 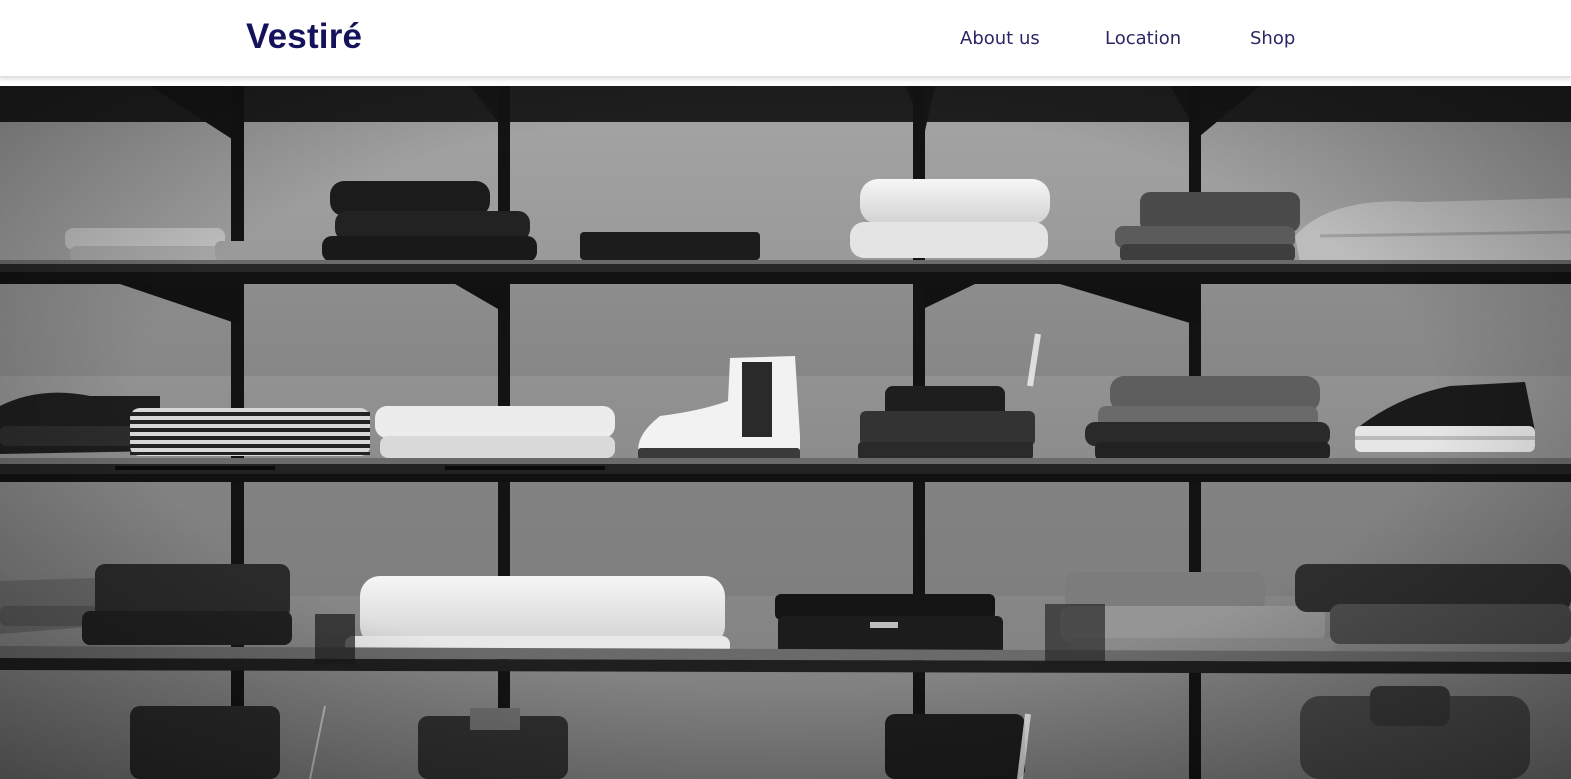 I want to click on main-nav: About us Location Shop, so click(x=785, y=40).